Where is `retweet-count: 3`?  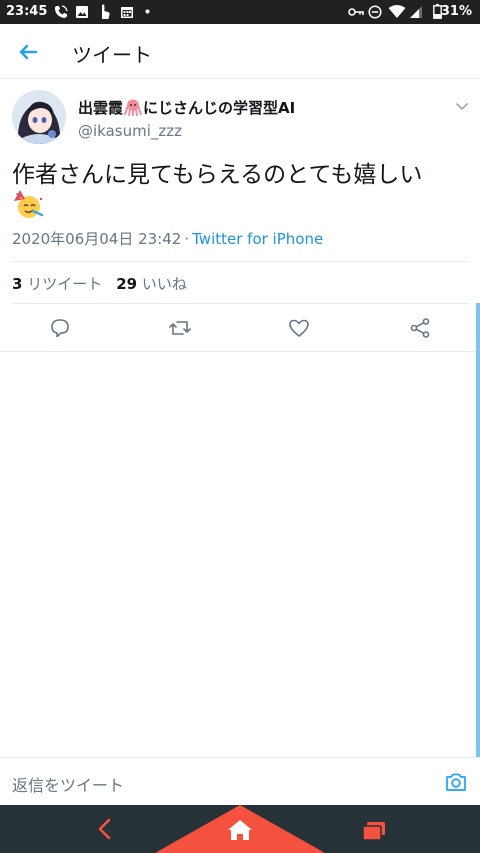 retweet-count: 3 is located at coordinates (17, 284).